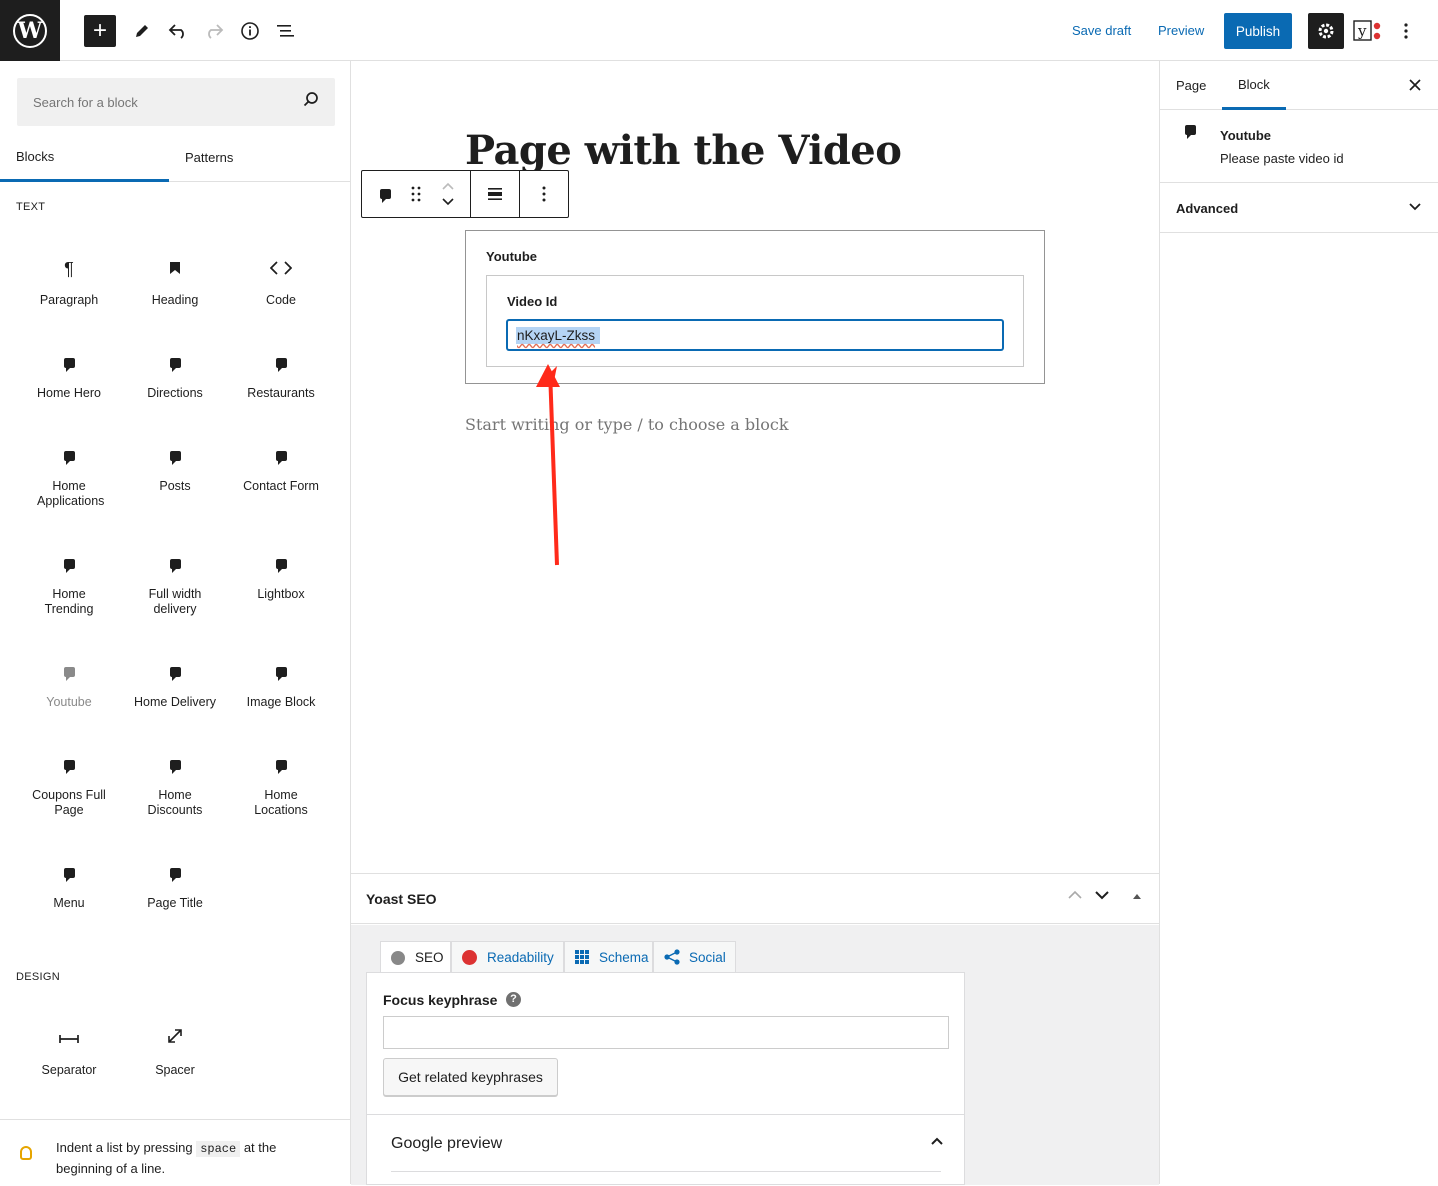  I want to click on inserter-tabs: Blocks Patterns, so click(175, 157).